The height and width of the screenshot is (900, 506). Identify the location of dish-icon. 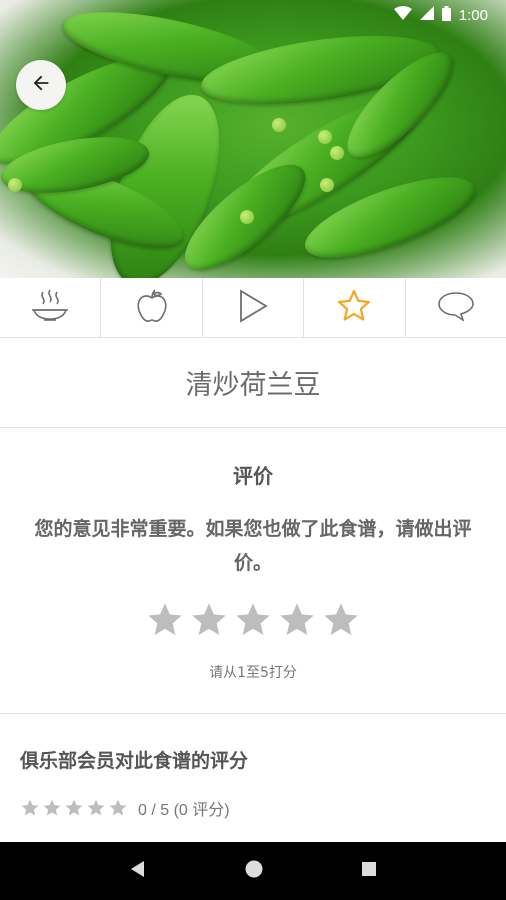
(50, 308).